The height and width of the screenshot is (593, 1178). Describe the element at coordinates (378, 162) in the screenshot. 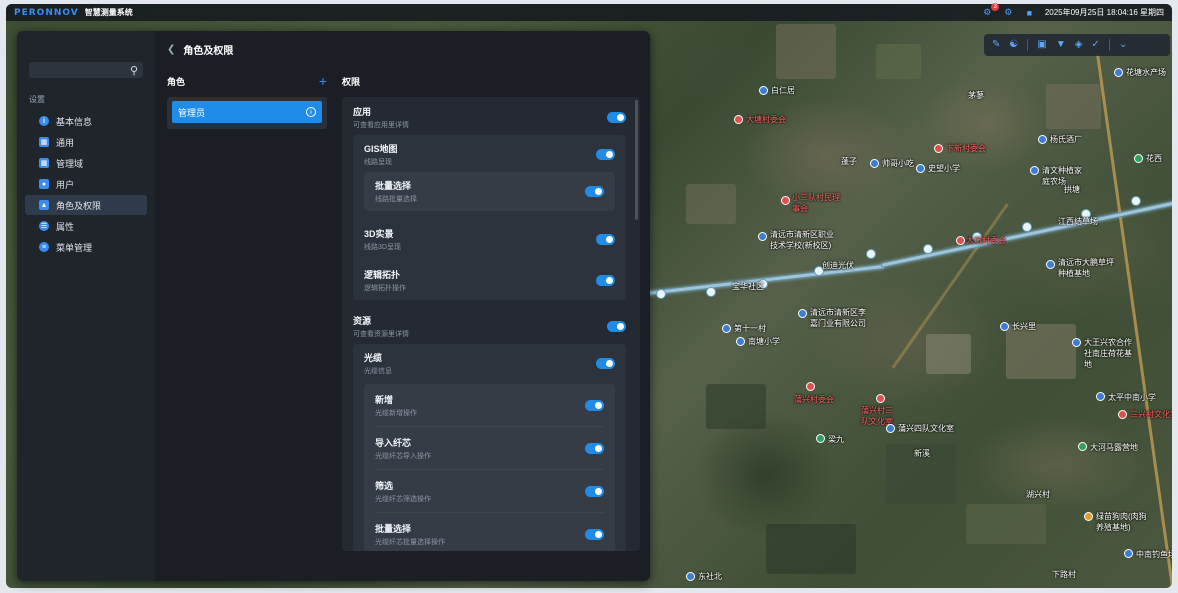

I see `permission-subtitle: 线路呈现` at that location.